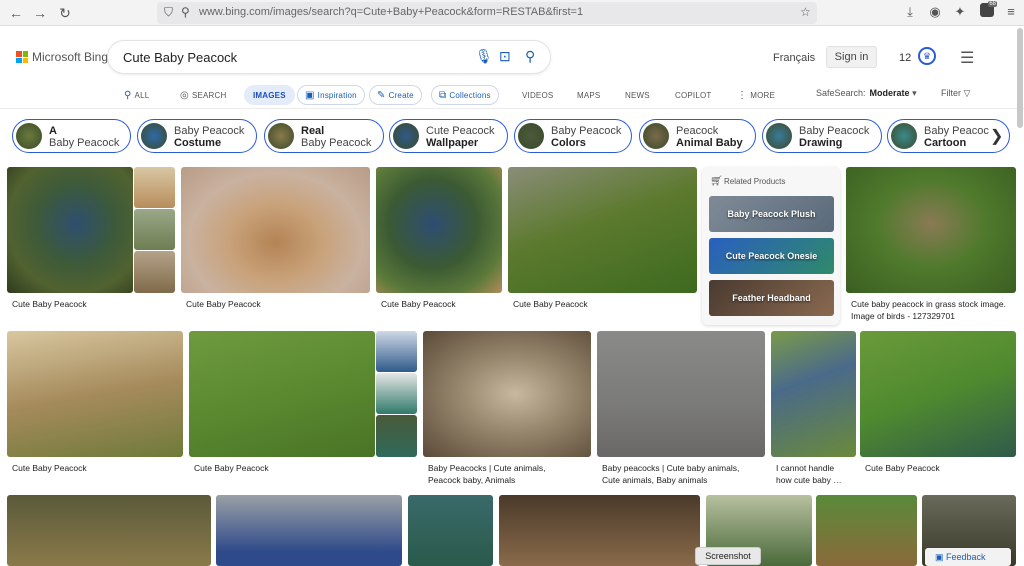  What do you see at coordinates (693, 95) in the screenshot?
I see `tab-copilot: COPILOT` at bounding box center [693, 95].